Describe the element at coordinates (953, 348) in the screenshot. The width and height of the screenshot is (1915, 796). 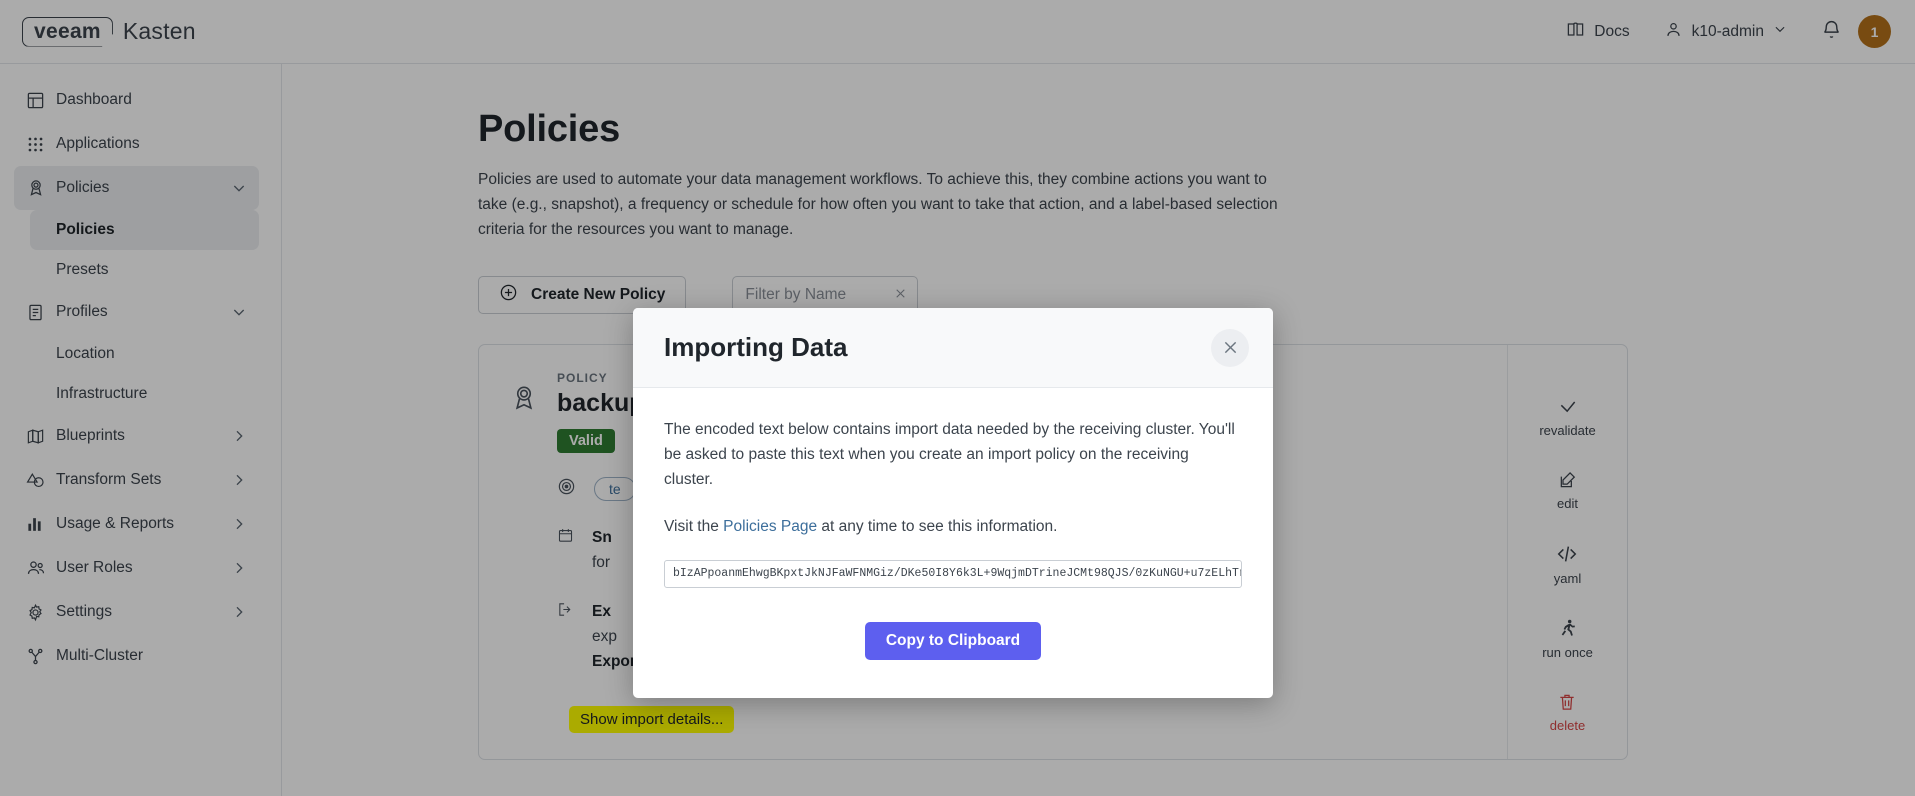
I see `modal-header: Importing Data` at that location.